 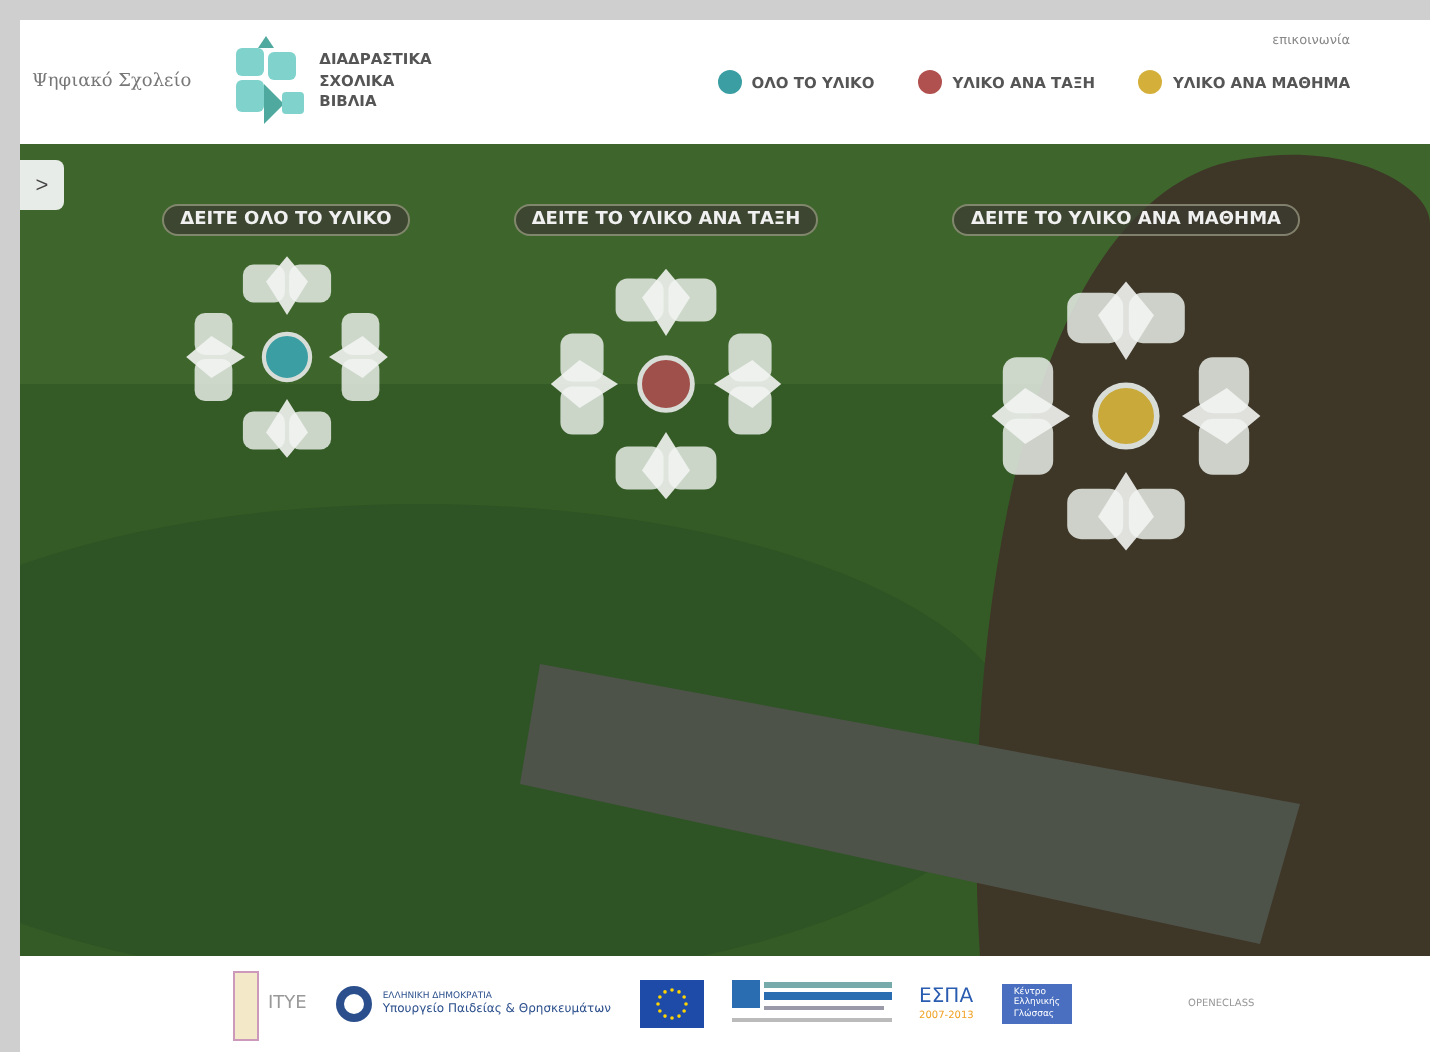 I want to click on emblem-icon, so click(x=354, y=1004).